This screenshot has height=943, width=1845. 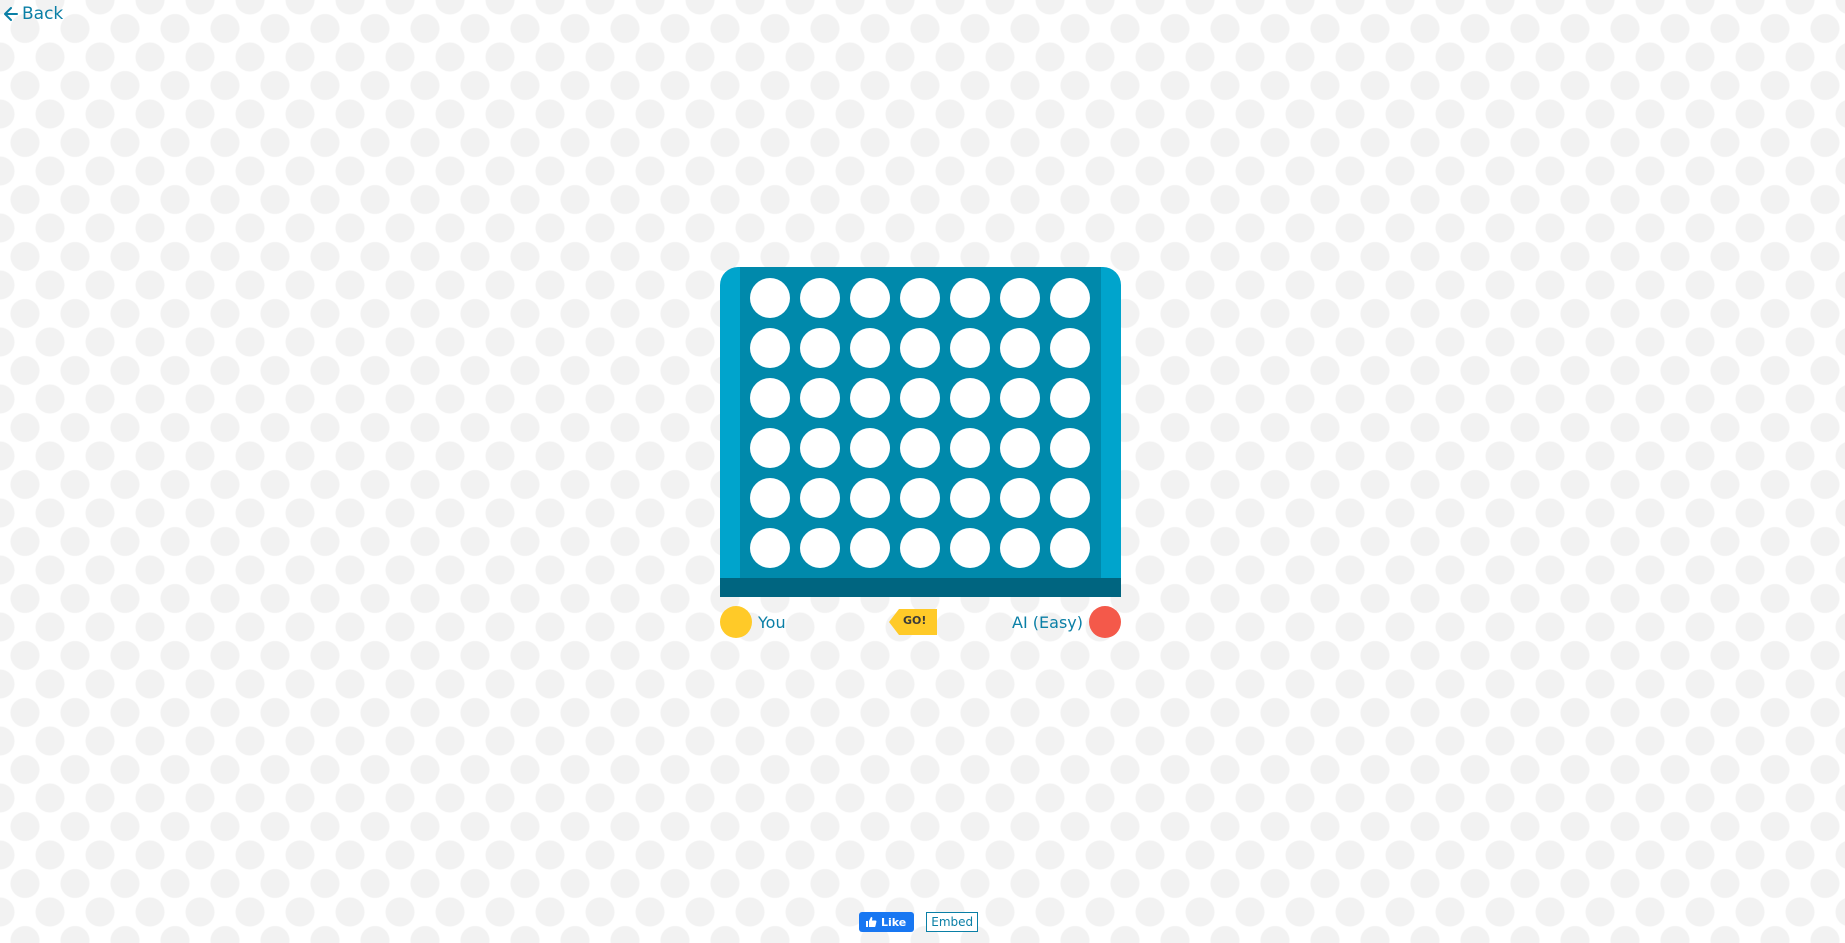 I want to click on player-ai-disc, so click(x=1105, y=622).